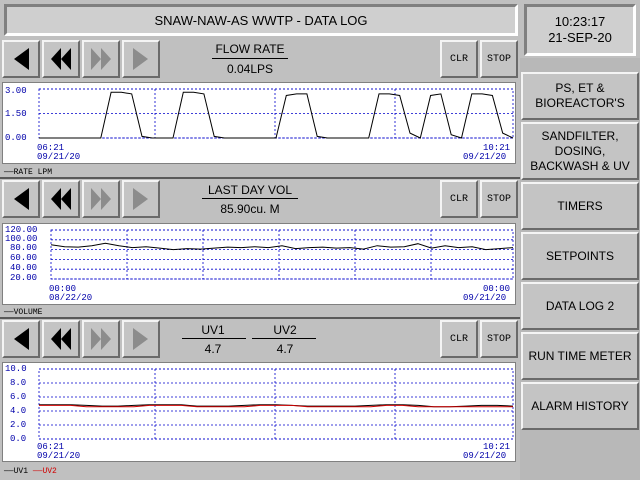 The image size is (640, 480). What do you see at coordinates (16, 369) in the screenshot?
I see `y-tick: 10.0` at bounding box center [16, 369].